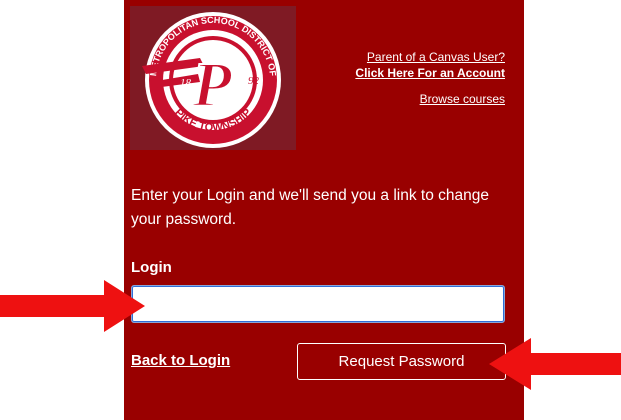  I want to click on svg-text: 18, so click(186, 83).